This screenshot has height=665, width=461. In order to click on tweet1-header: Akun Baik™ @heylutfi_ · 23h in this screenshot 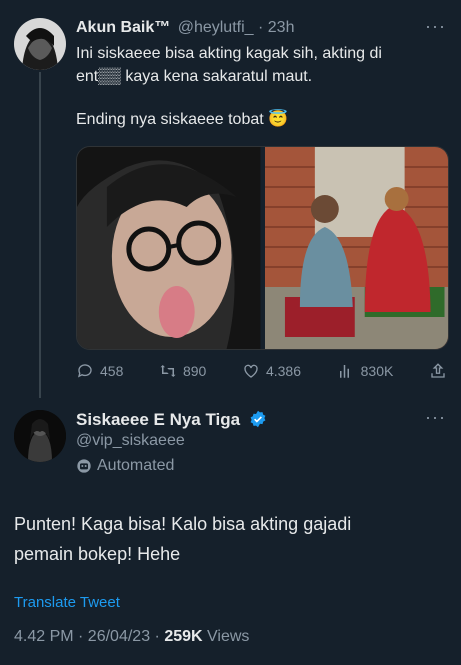, I will do `click(185, 28)`.